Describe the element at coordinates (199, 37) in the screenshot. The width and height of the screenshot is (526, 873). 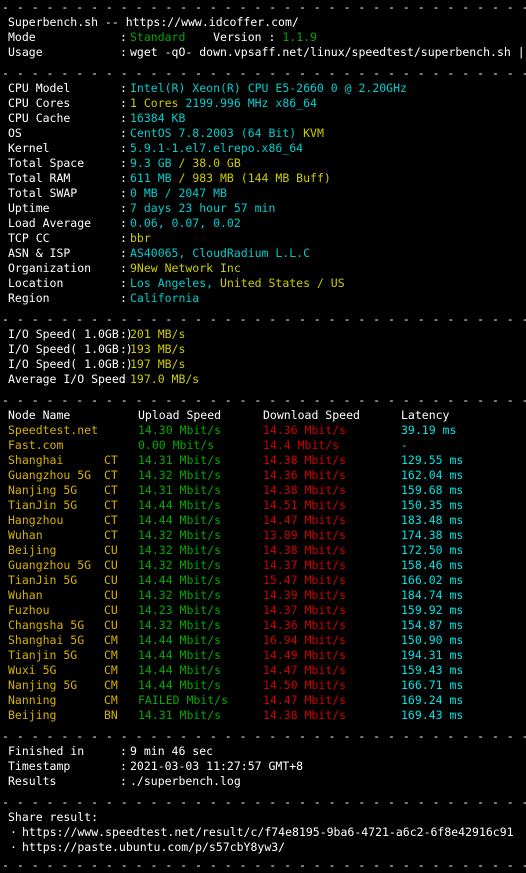
I see `mode-gap` at that location.